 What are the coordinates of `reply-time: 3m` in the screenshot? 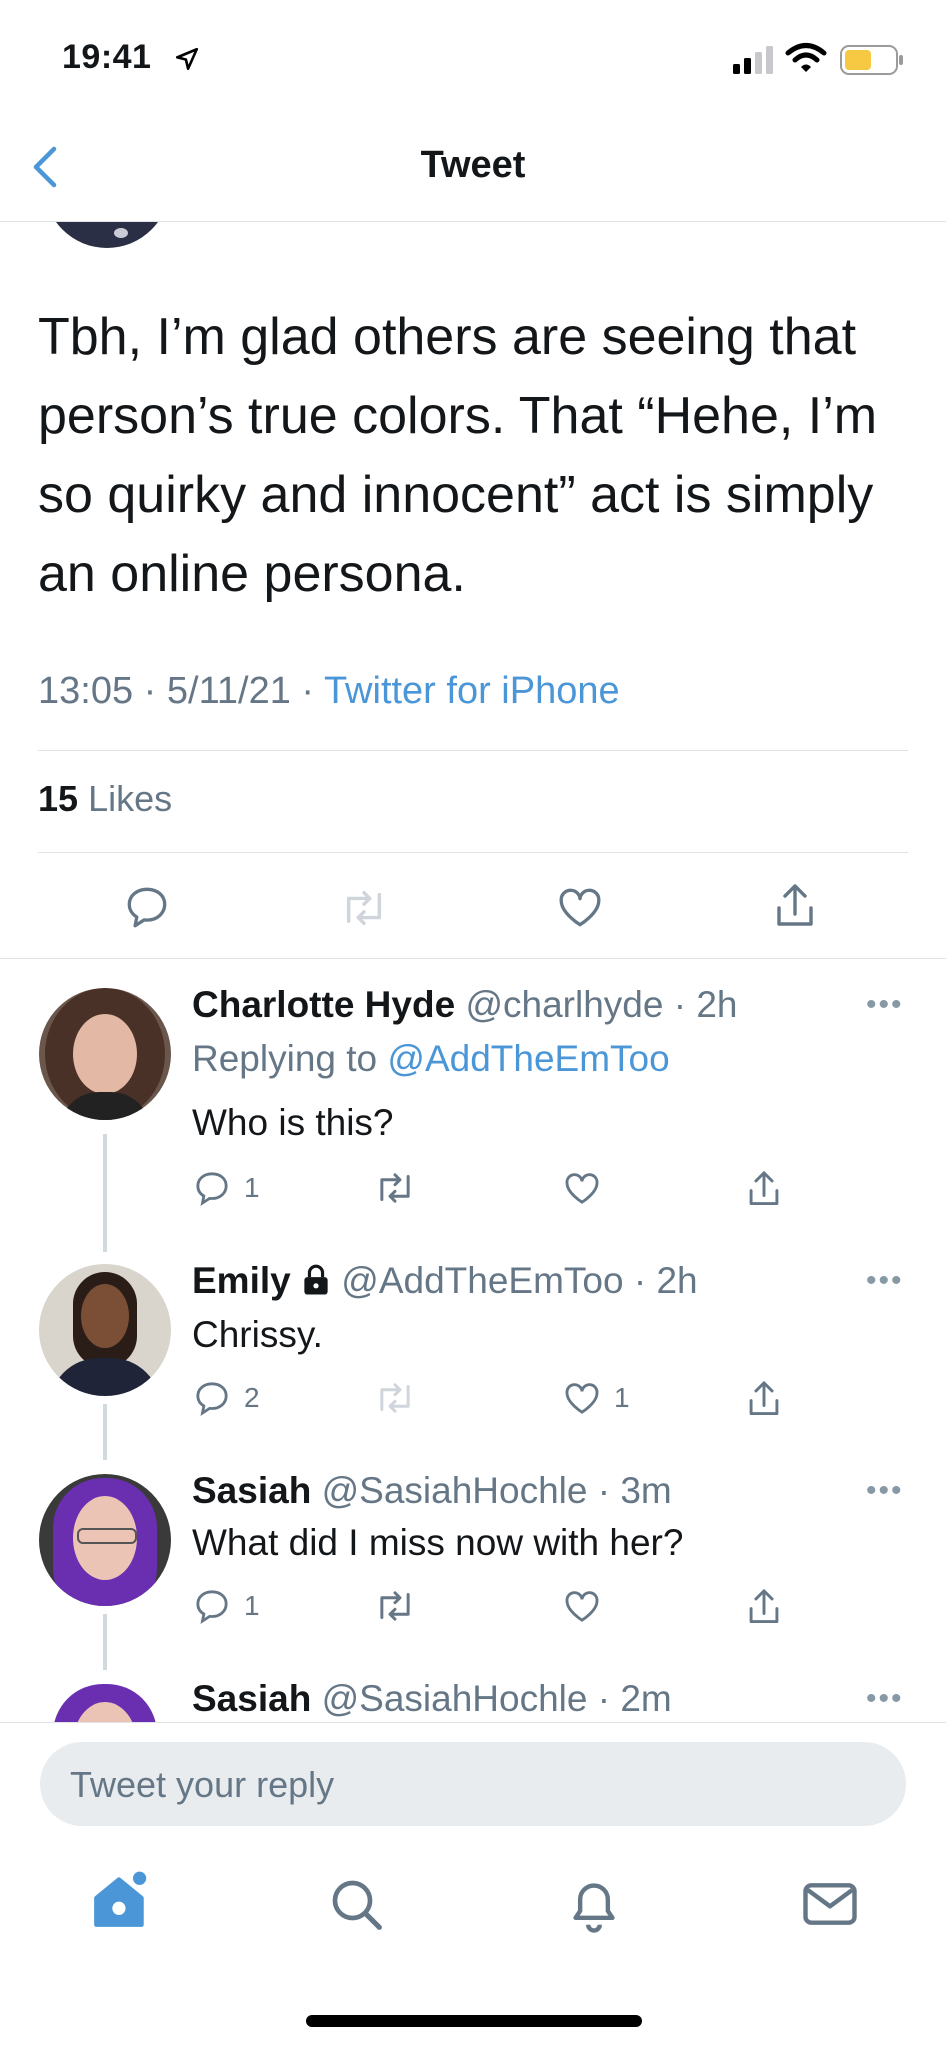 It's located at (646, 1490).